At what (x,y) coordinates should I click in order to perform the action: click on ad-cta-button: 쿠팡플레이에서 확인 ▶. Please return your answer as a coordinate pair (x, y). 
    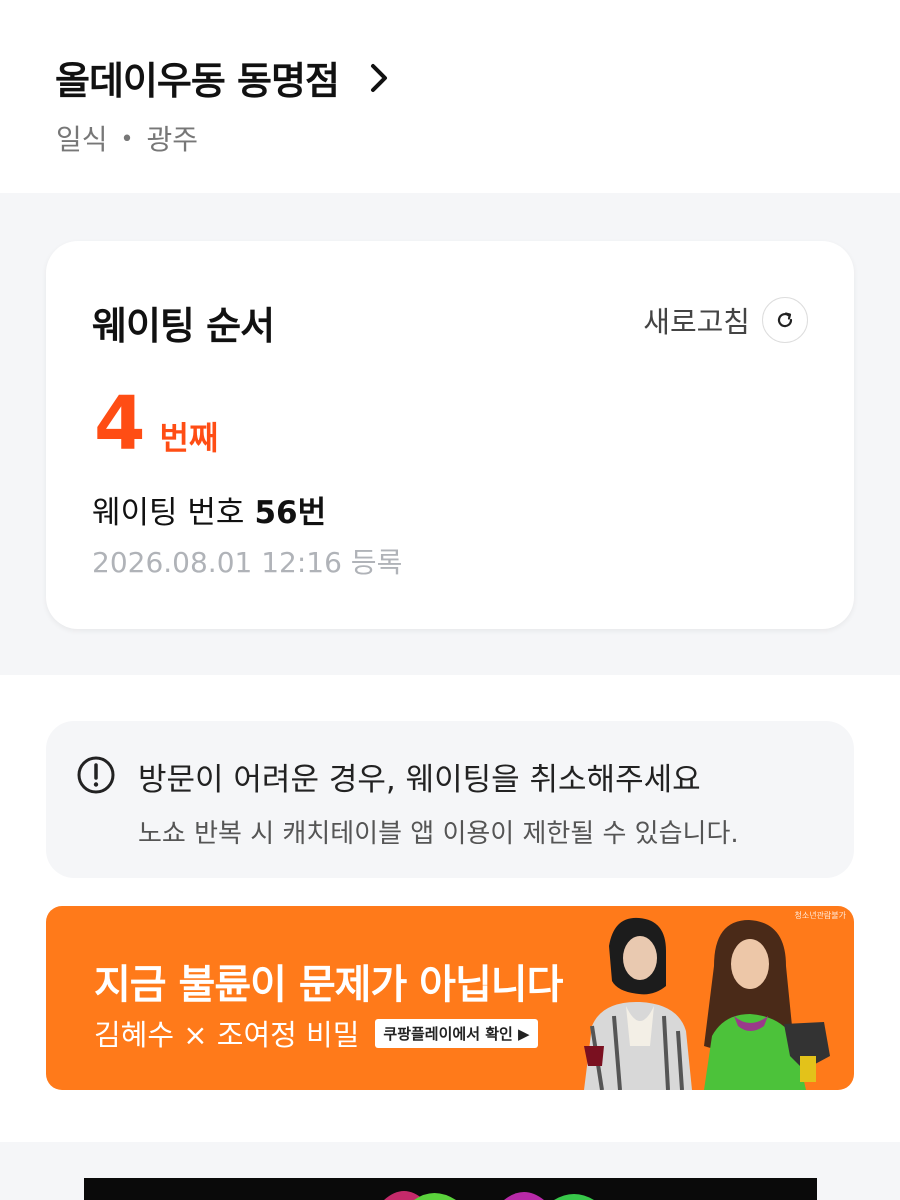
    Looking at the image, I should click on (456, 1033).